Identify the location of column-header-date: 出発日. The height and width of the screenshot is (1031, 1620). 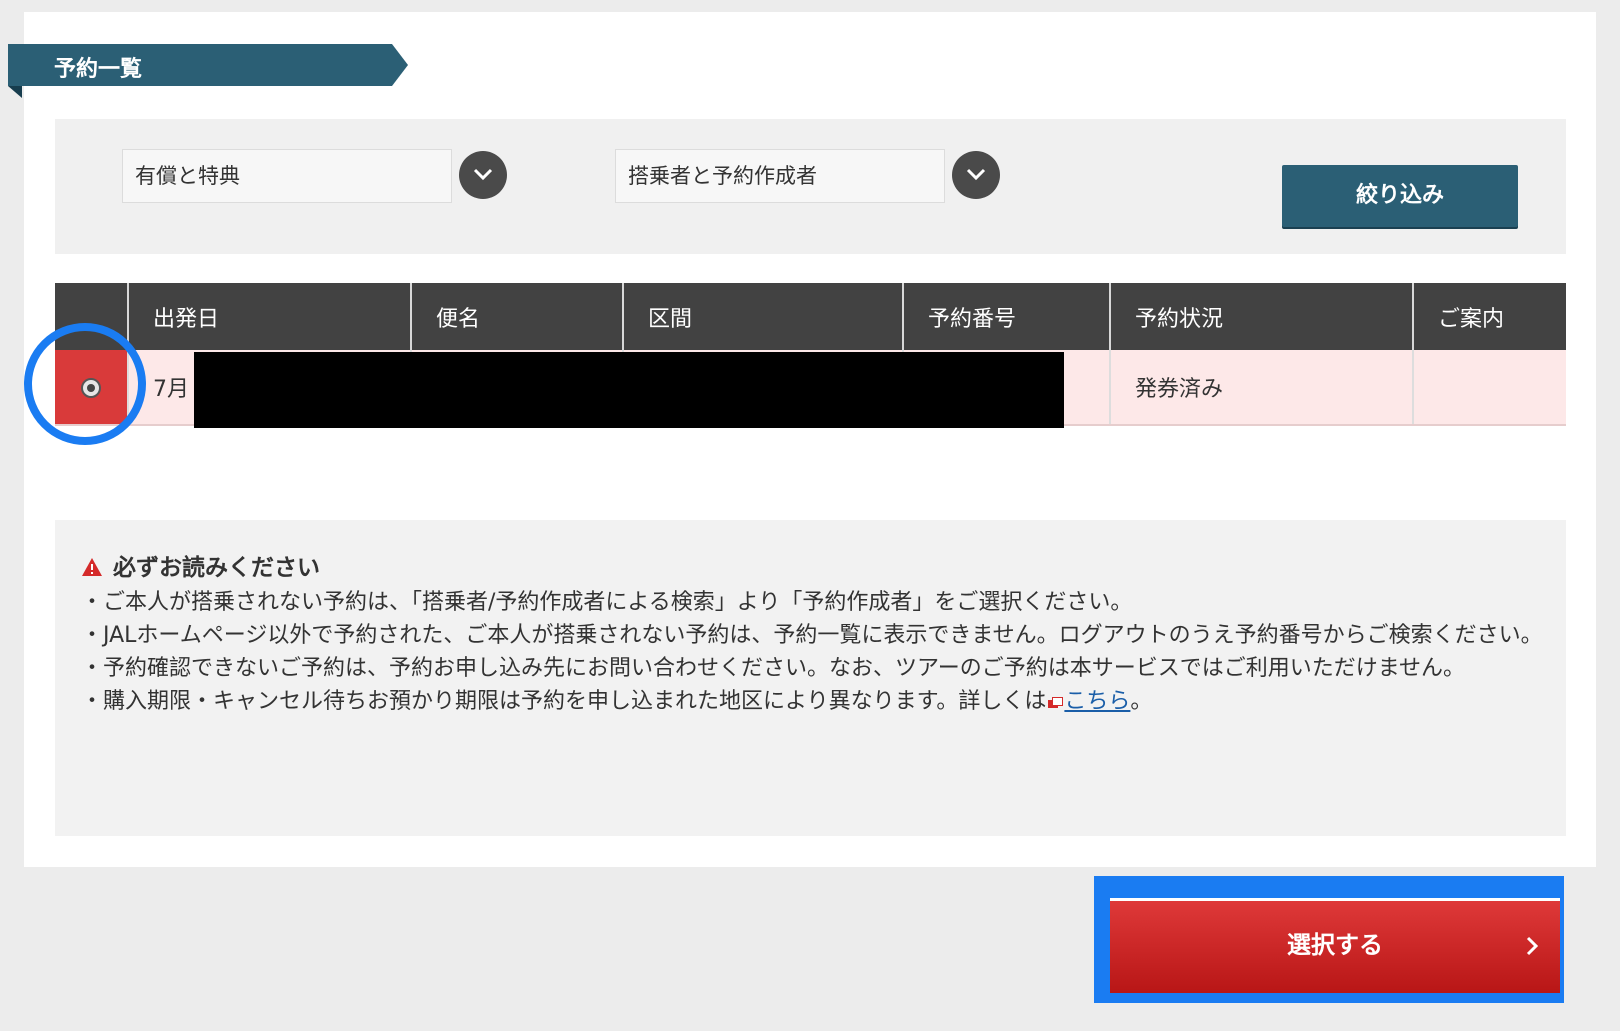
(270, 316).